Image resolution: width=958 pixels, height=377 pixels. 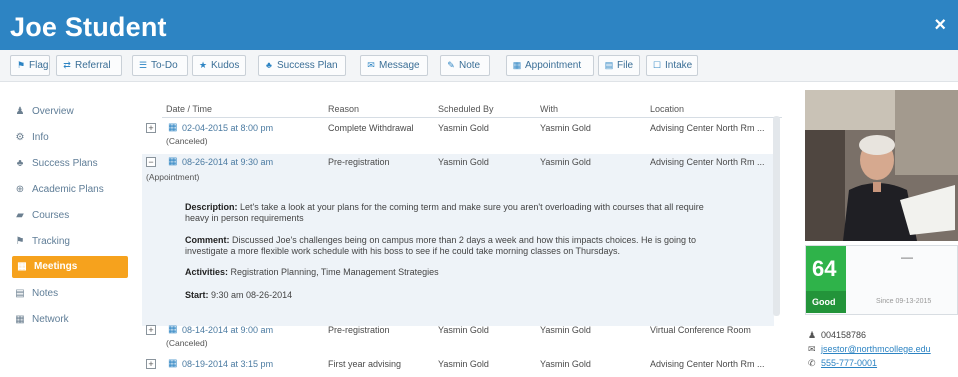 I want to click on appointment-icon: ▦, so click(x=517, y=65).